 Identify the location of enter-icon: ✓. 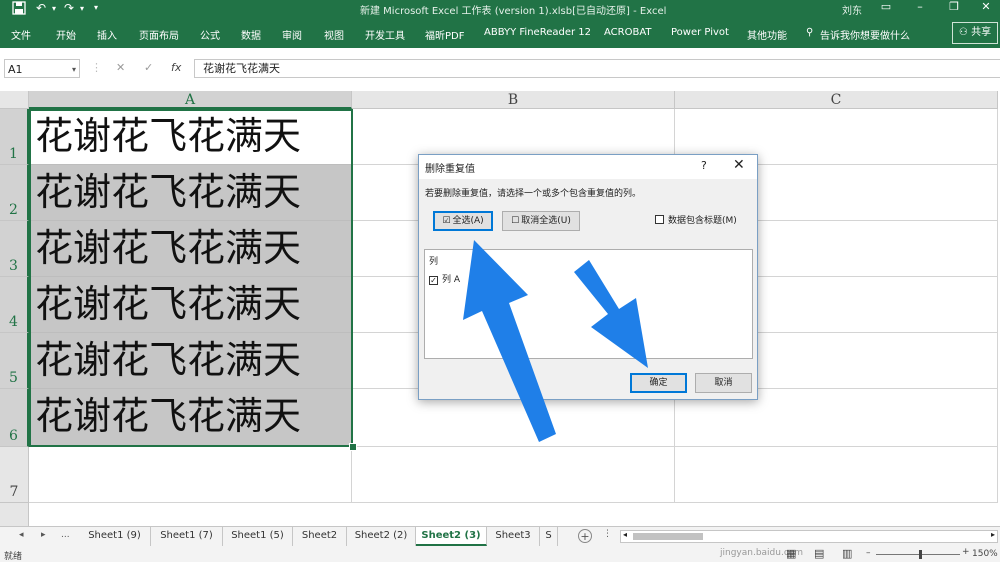
(148, 67).